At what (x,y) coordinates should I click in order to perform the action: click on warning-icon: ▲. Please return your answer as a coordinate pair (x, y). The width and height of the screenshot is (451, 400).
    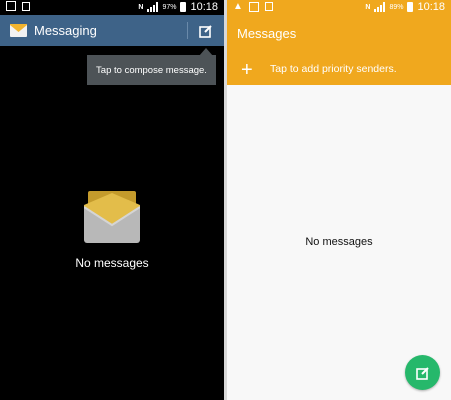
    Looking at the image, I should click on (238, 6).